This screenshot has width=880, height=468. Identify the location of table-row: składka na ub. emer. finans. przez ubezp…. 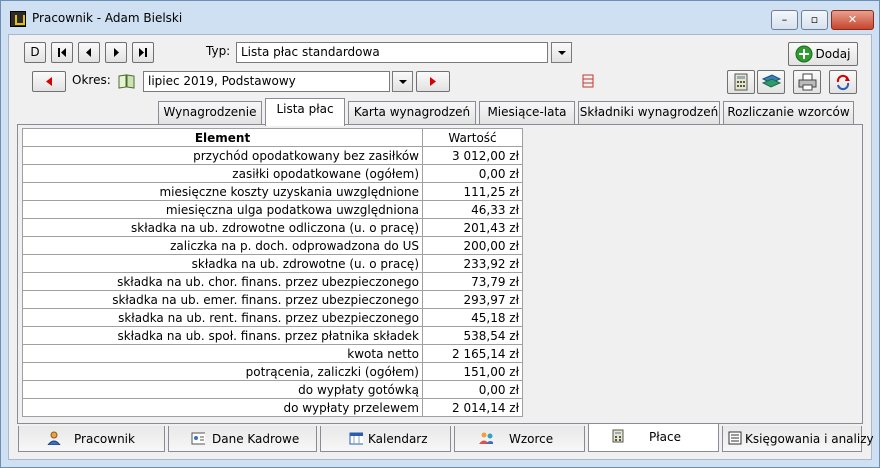
(272, 299).